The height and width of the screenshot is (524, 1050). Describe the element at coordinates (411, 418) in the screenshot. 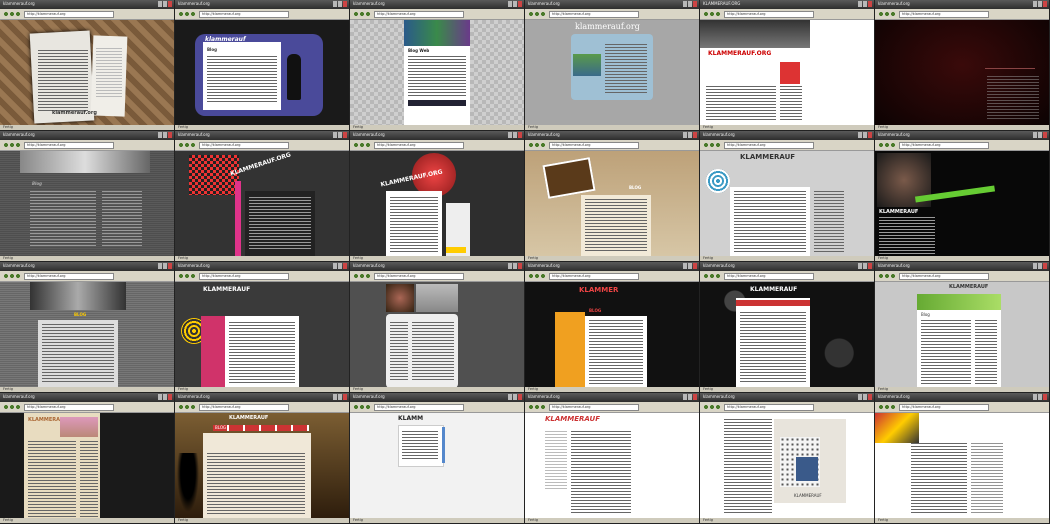

I see `brand-logo: KLAMM` at that location.